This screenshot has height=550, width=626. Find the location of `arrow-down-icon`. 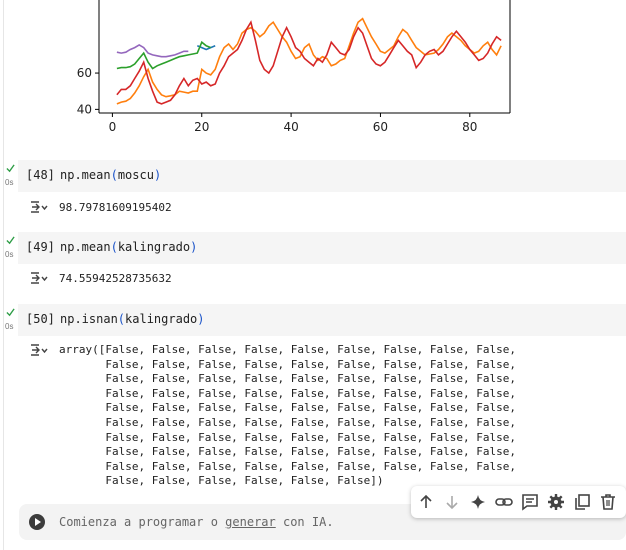

arrow-down-icon is located at coordinates (452, 503).